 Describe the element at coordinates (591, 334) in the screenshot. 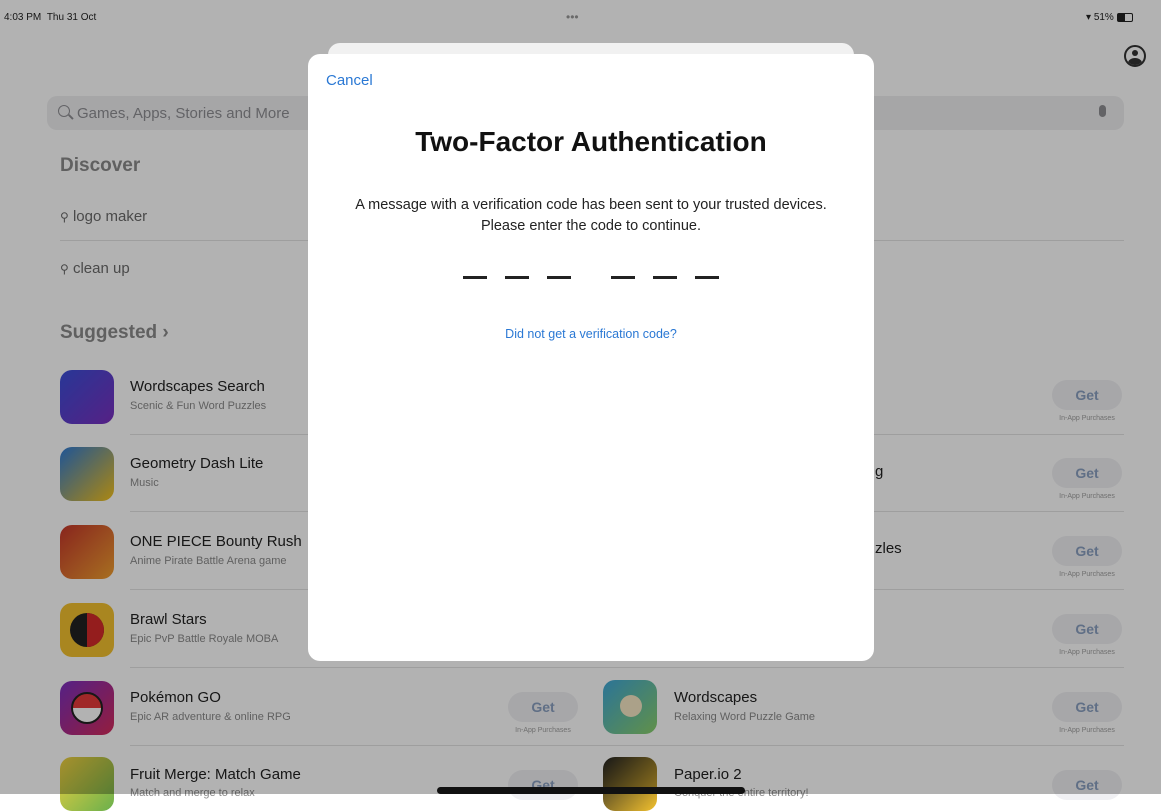

I see `resend-code-link: Did not get a verification code?` at that location.